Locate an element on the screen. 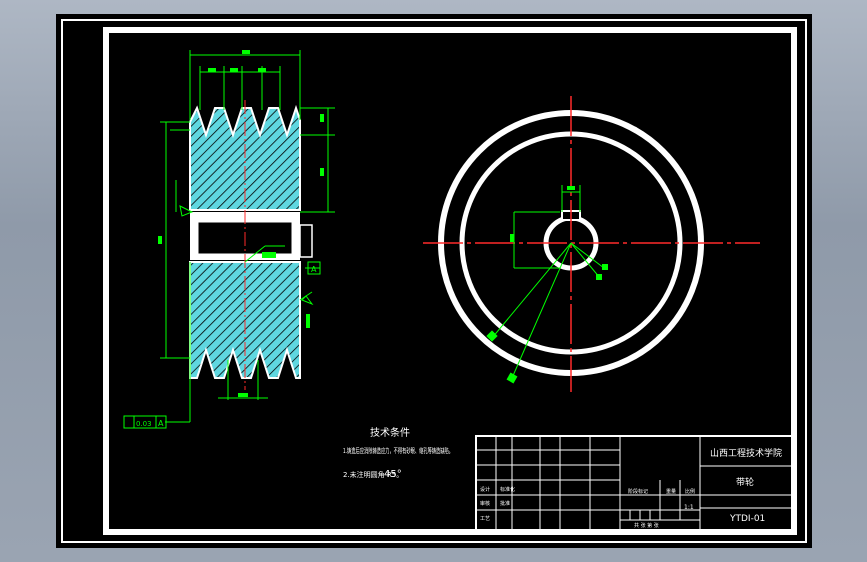 This screenshot has width=867, height=562. tech-angle: 45° is located at coordinates (393, 474).